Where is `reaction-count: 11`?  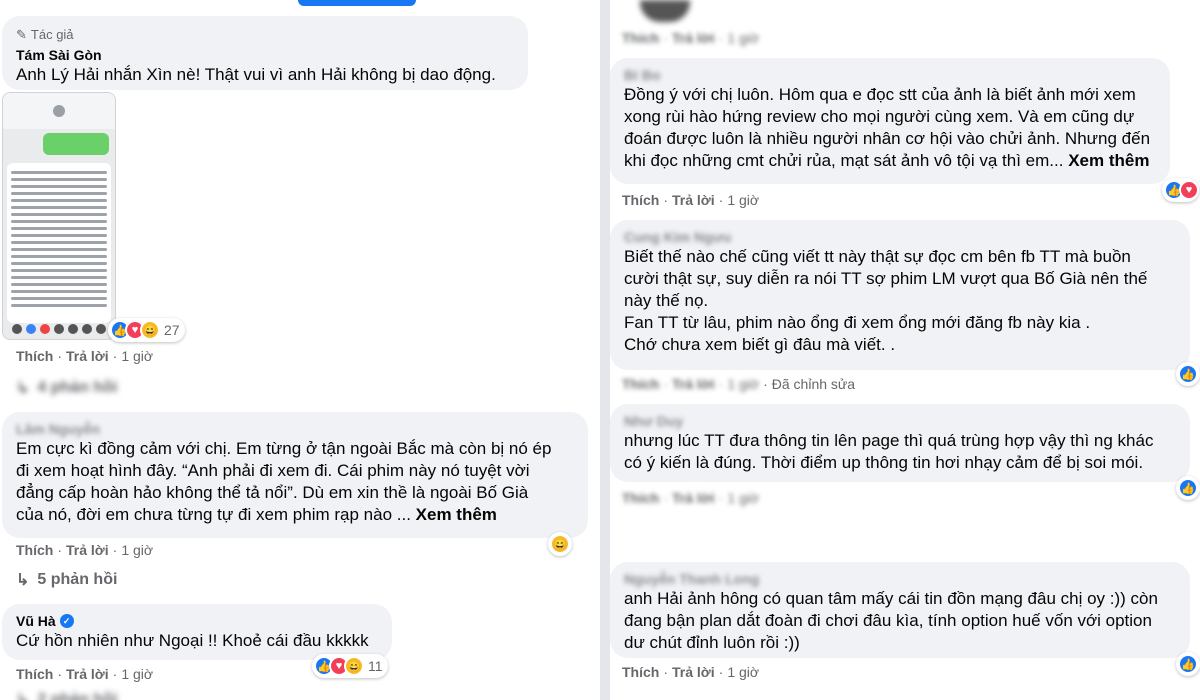
reaction-count: 11 is located at coordinates (375, 666).